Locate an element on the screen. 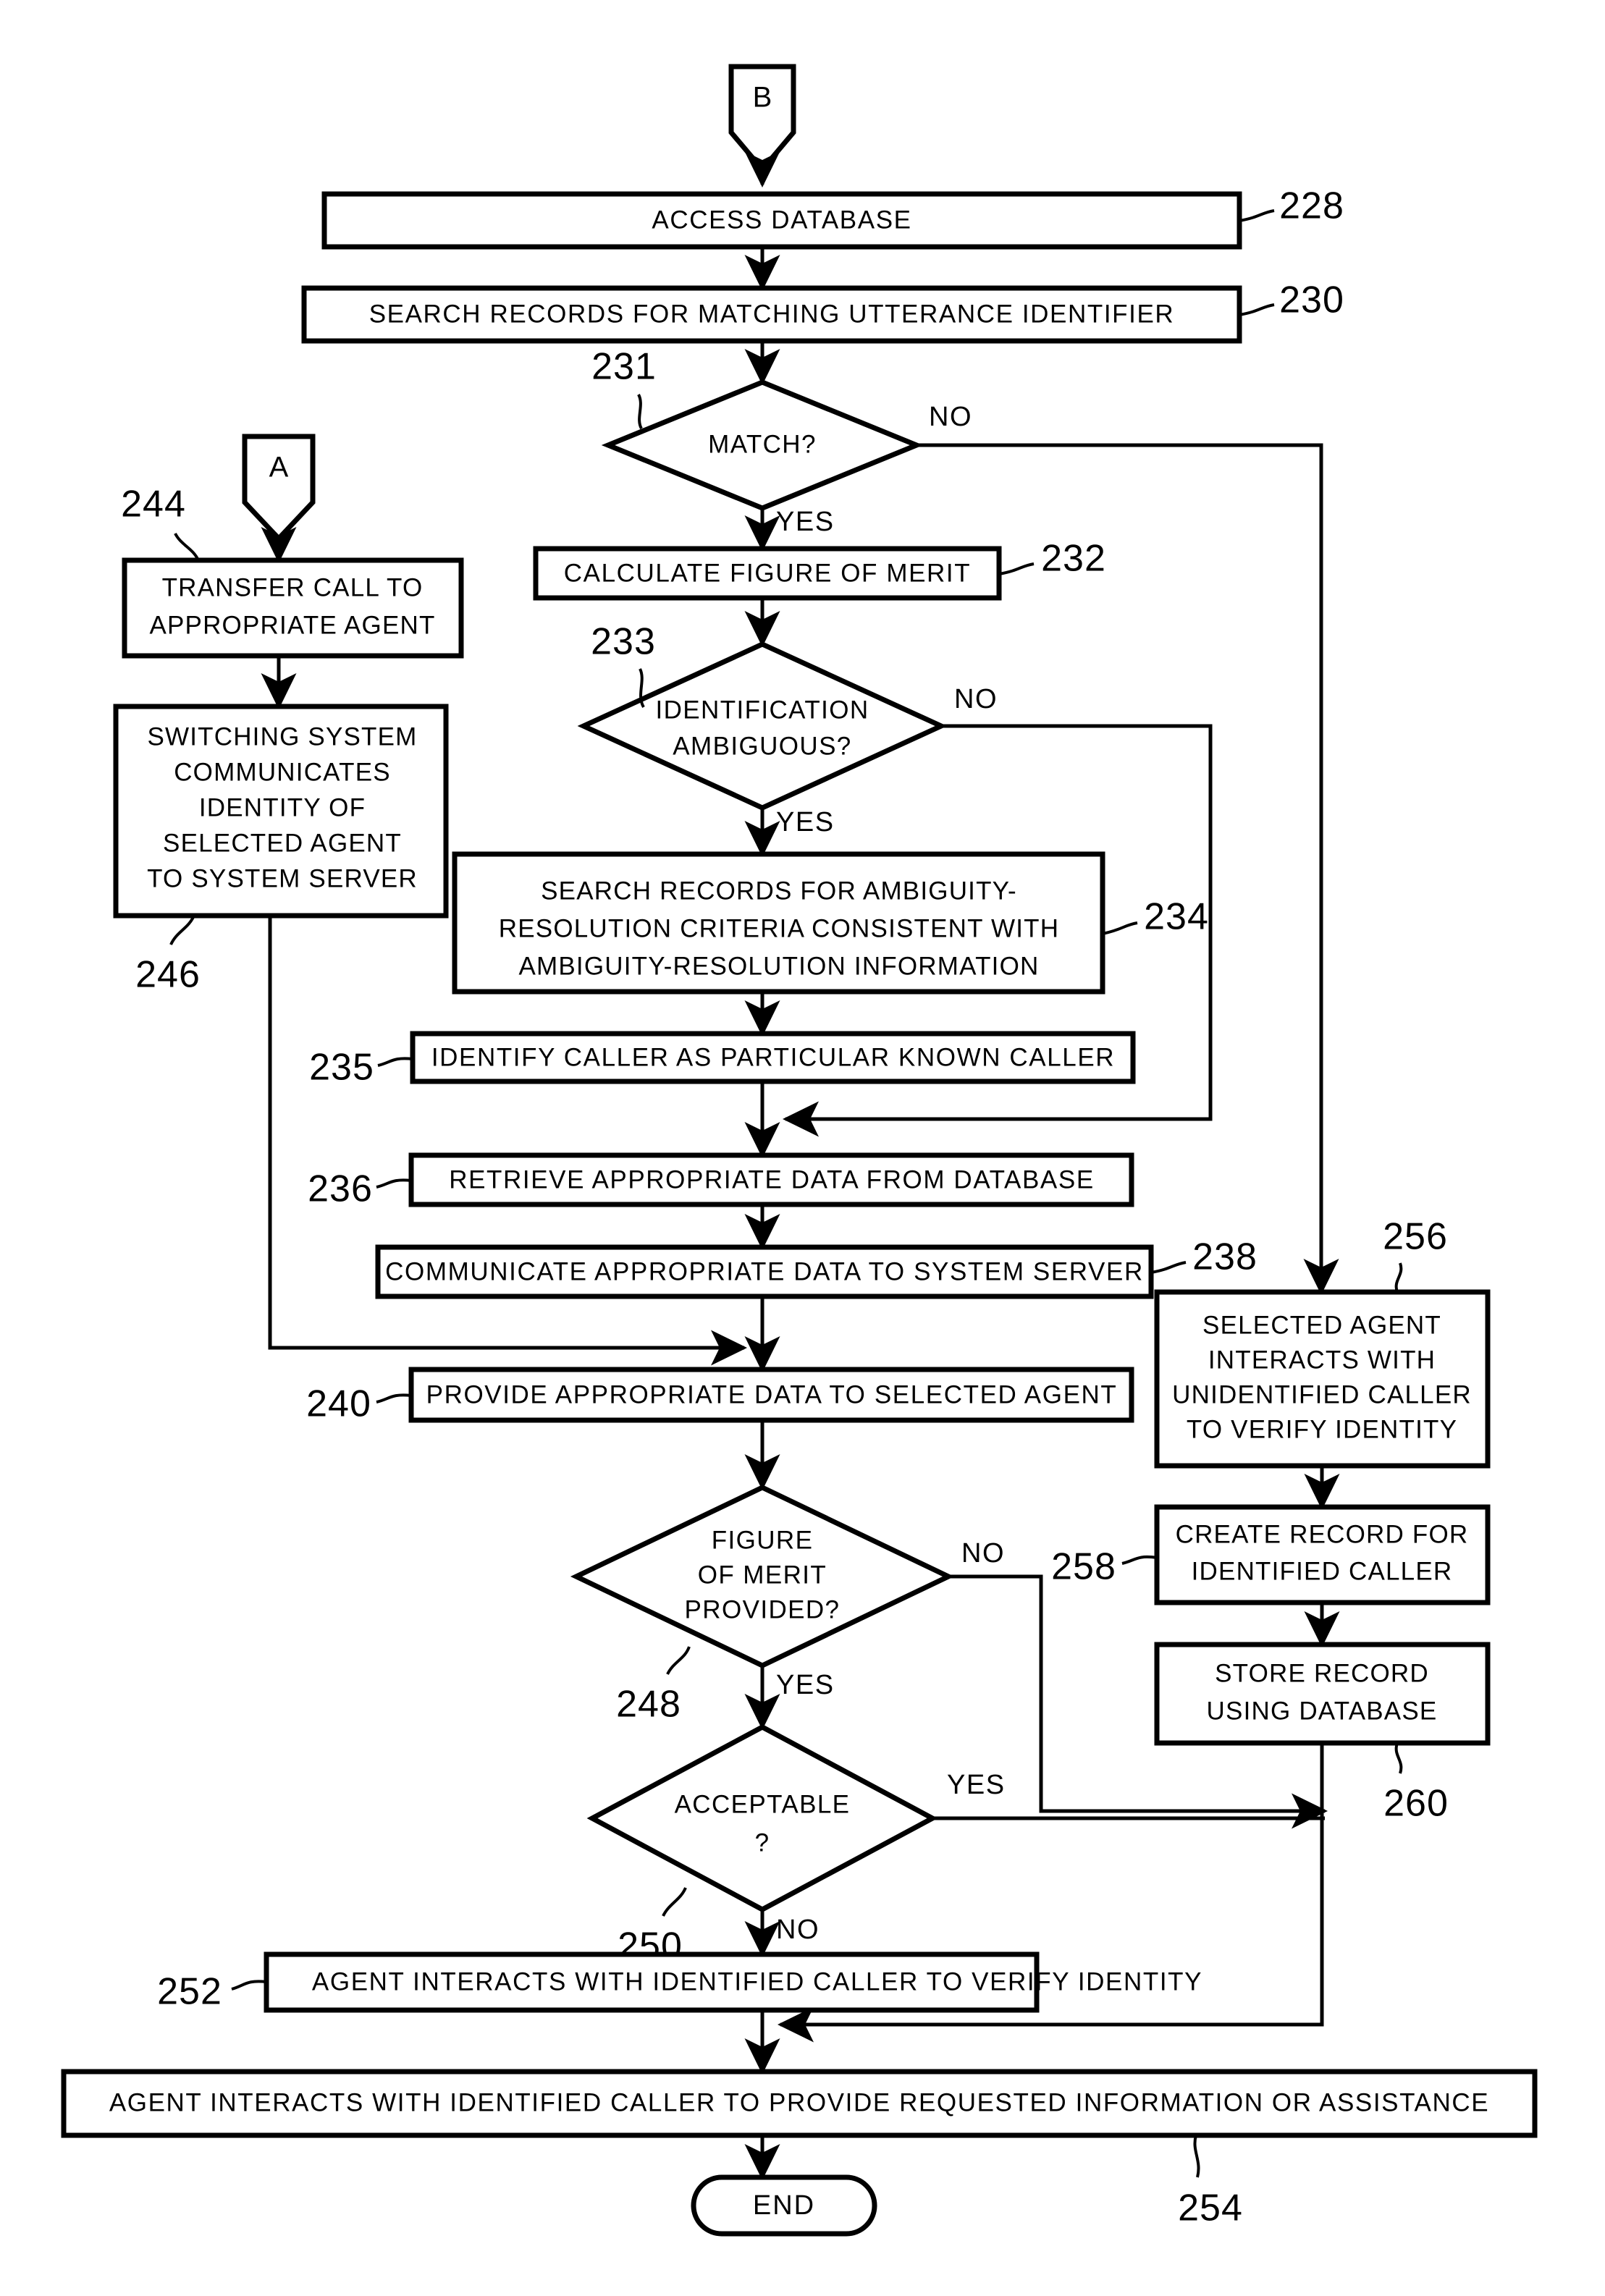 This screenshot has height=2296, width=1605. node-256-line-3: TO VERIFY IDENTITY is located at coordinates (1322, 1429).